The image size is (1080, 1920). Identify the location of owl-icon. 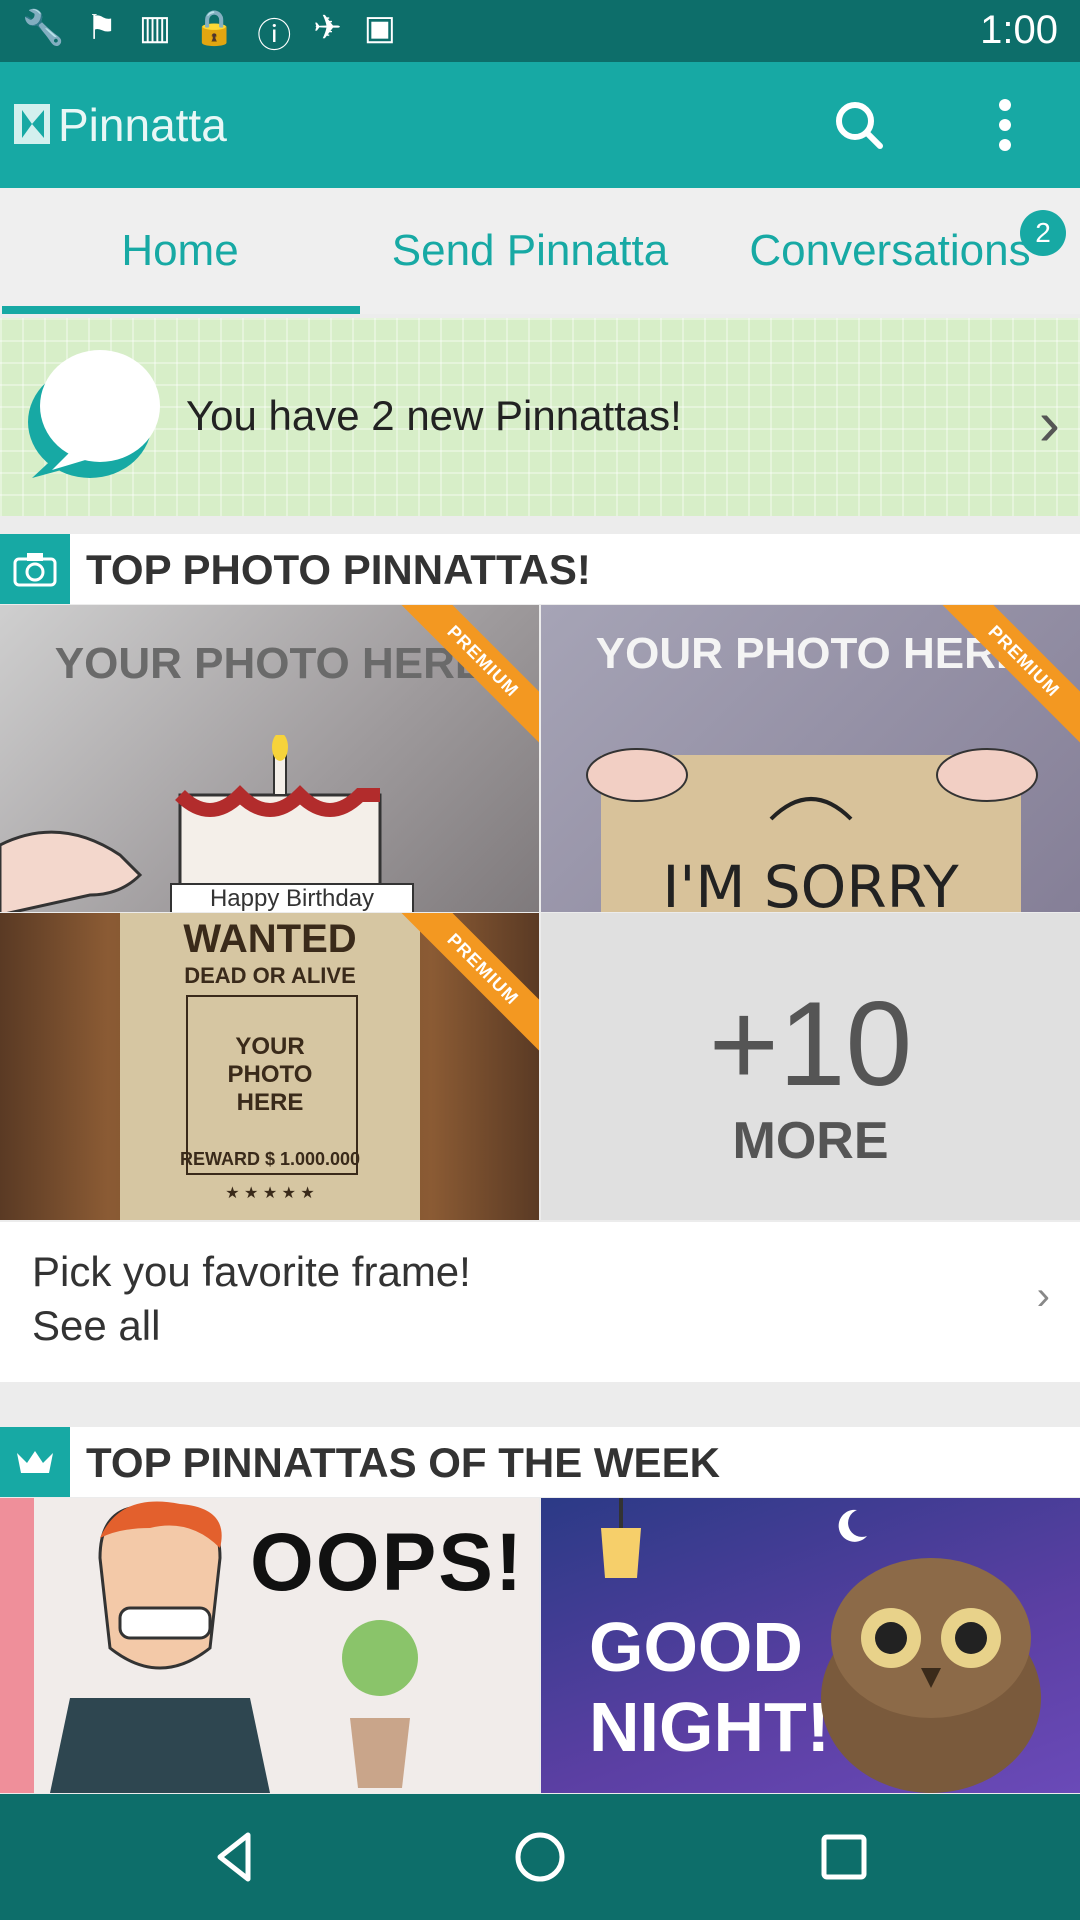
(931, 1675).